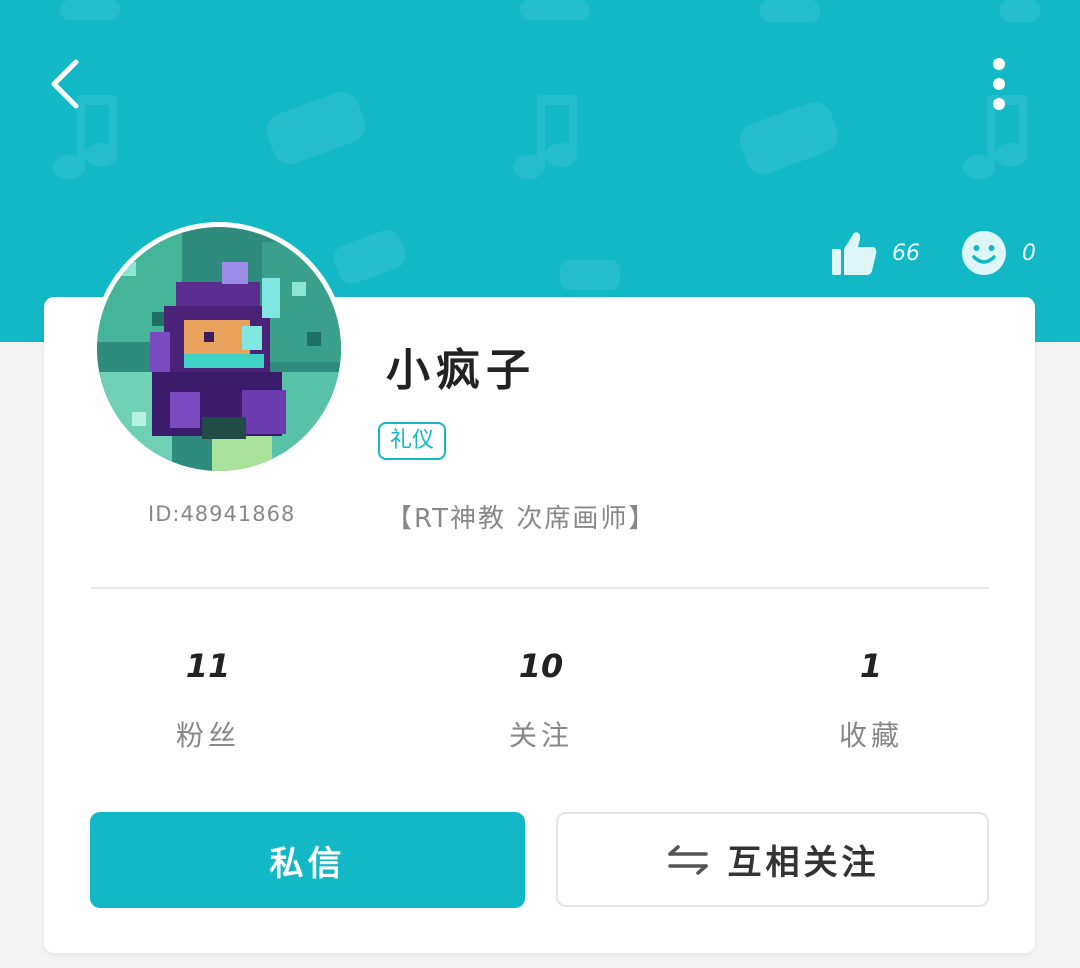  Describe the element at coordinates (984, 253) in the screenshot. I see `smiley-icon` at that location.